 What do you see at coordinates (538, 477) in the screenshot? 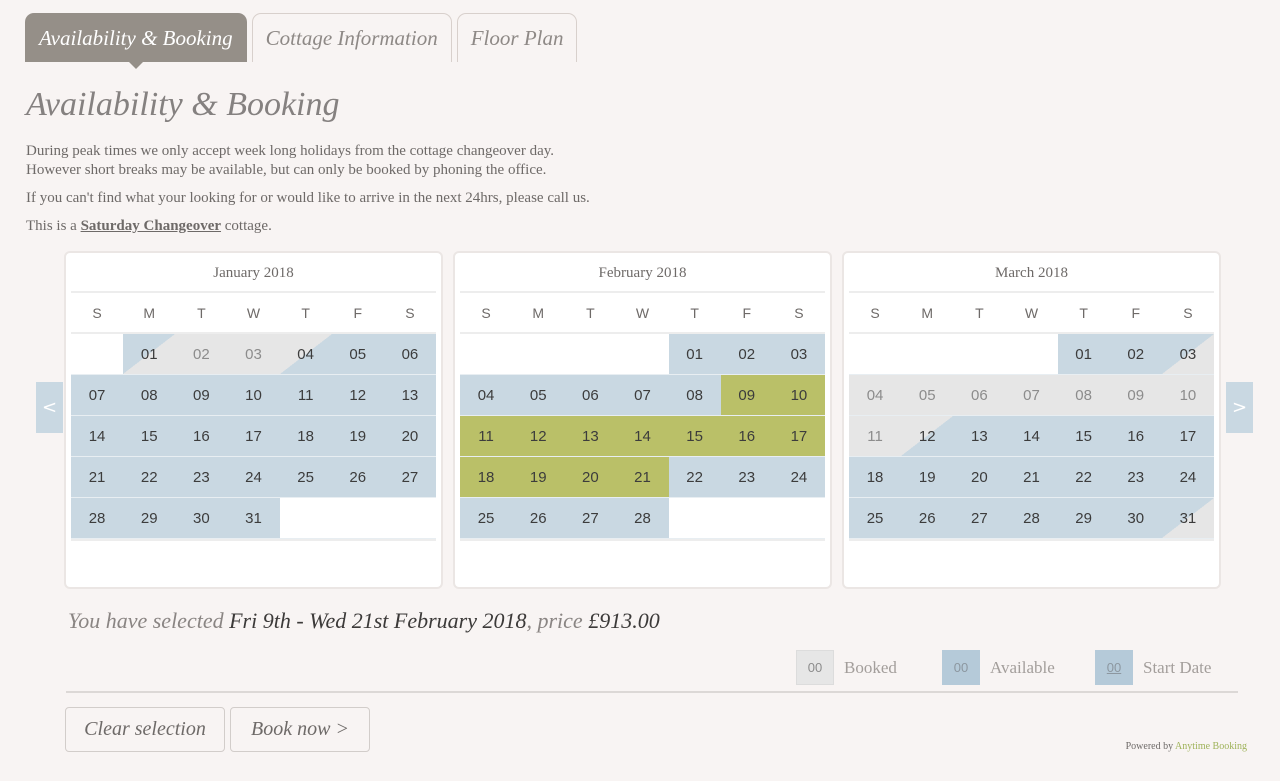
I see `calendar-day-selected: 19` at bounding box center [538, 477].